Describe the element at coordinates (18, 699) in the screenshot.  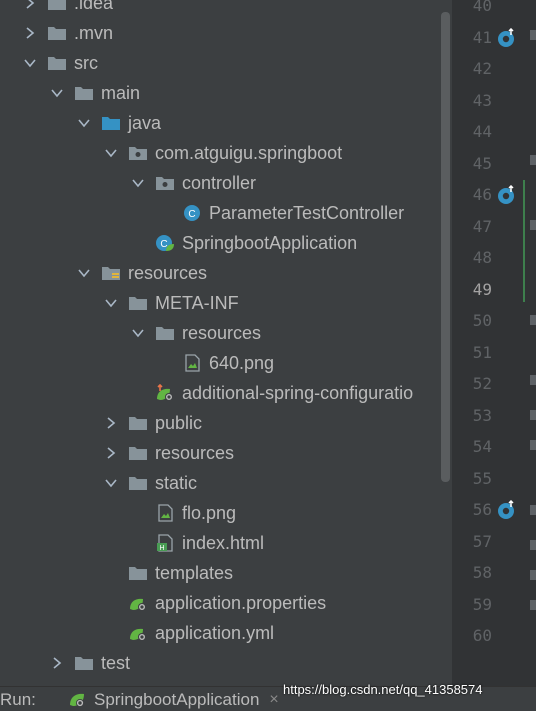
I see `run-label: Run:` at that location.